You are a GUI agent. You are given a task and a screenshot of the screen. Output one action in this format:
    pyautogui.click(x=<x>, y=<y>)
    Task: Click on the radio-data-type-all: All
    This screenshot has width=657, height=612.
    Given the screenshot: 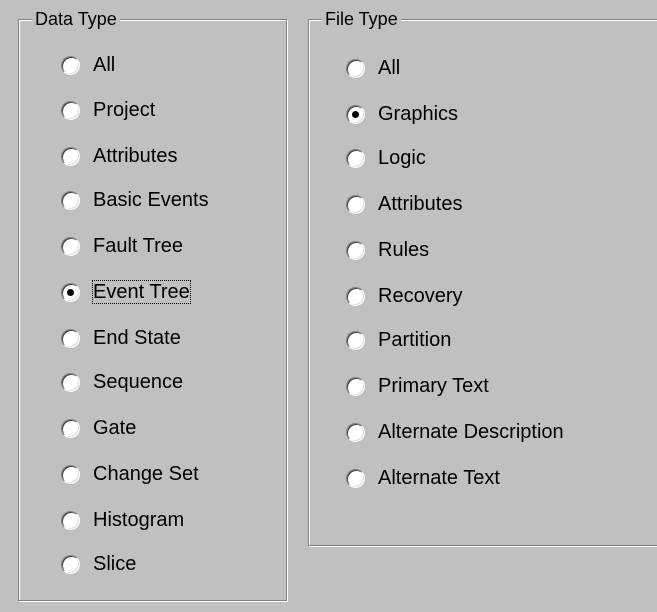 What is the action you would take?
    pyautogui.click(x=88, y=65)
    